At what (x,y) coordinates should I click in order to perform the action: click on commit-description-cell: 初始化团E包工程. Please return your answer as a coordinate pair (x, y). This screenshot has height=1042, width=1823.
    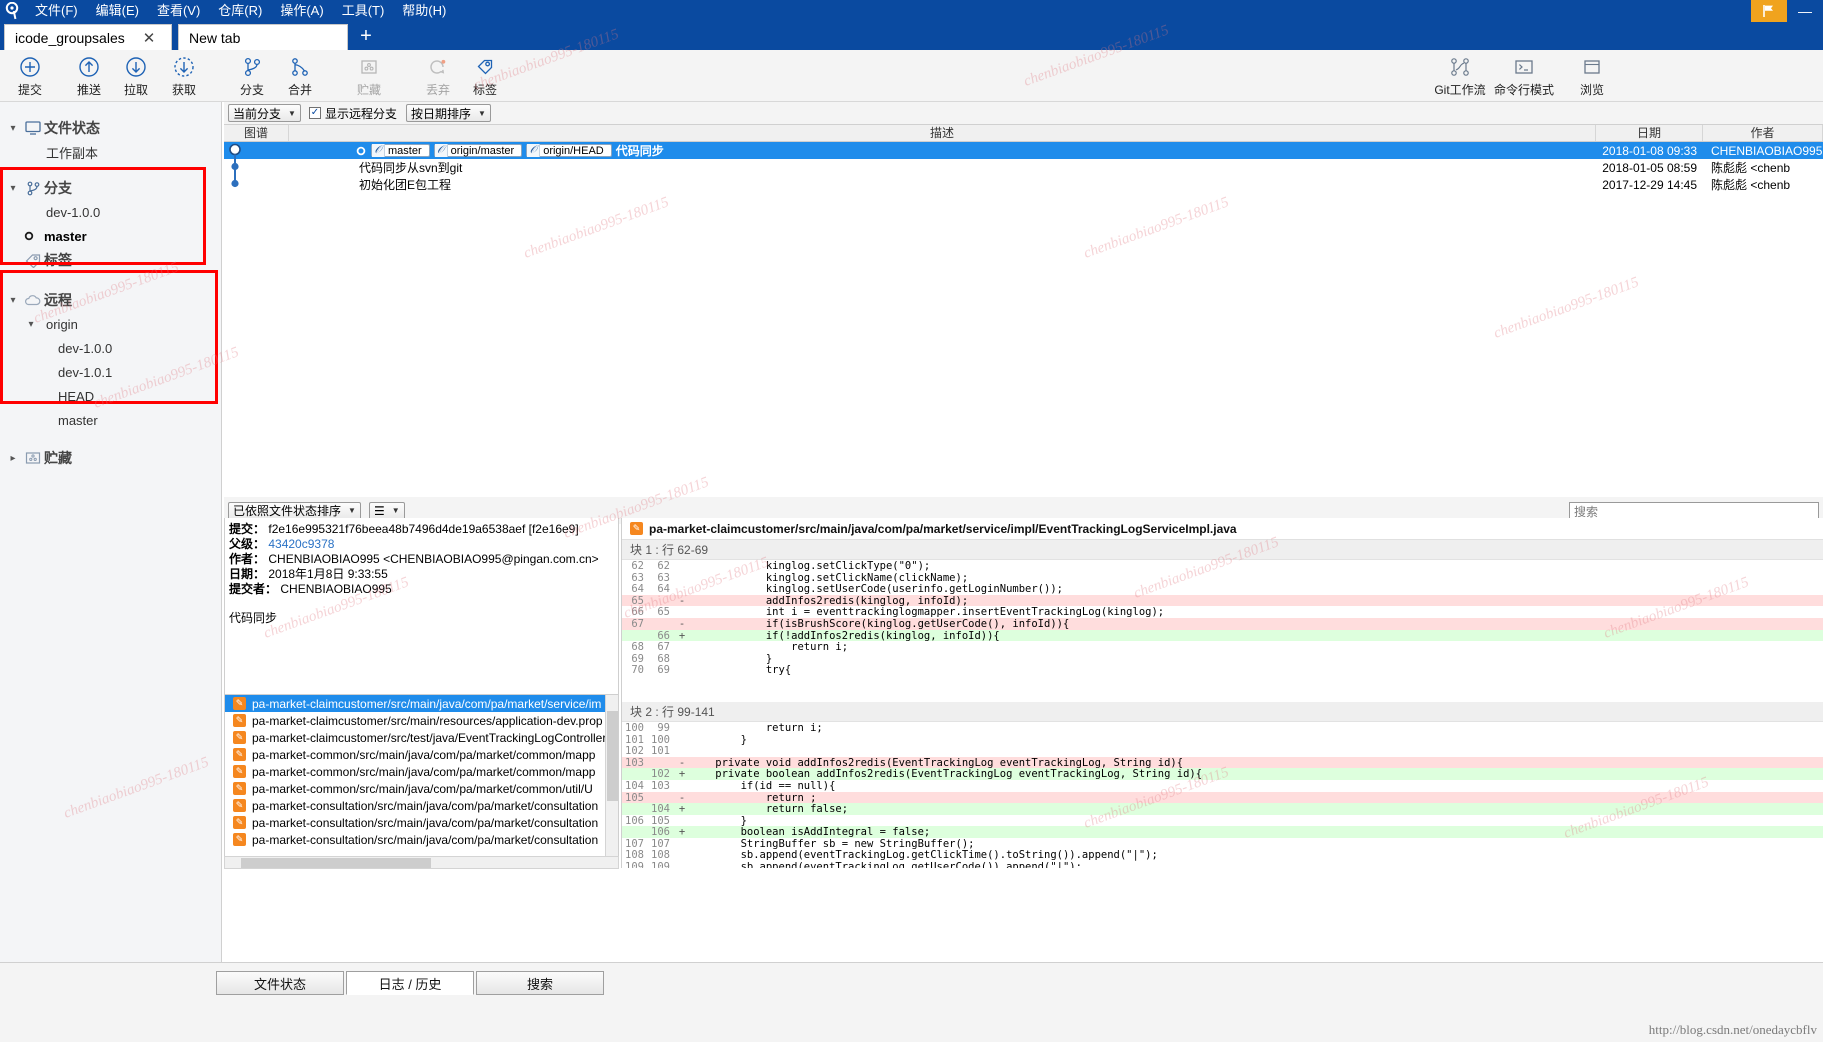
    Looking at the image, I should click on (942, 184).